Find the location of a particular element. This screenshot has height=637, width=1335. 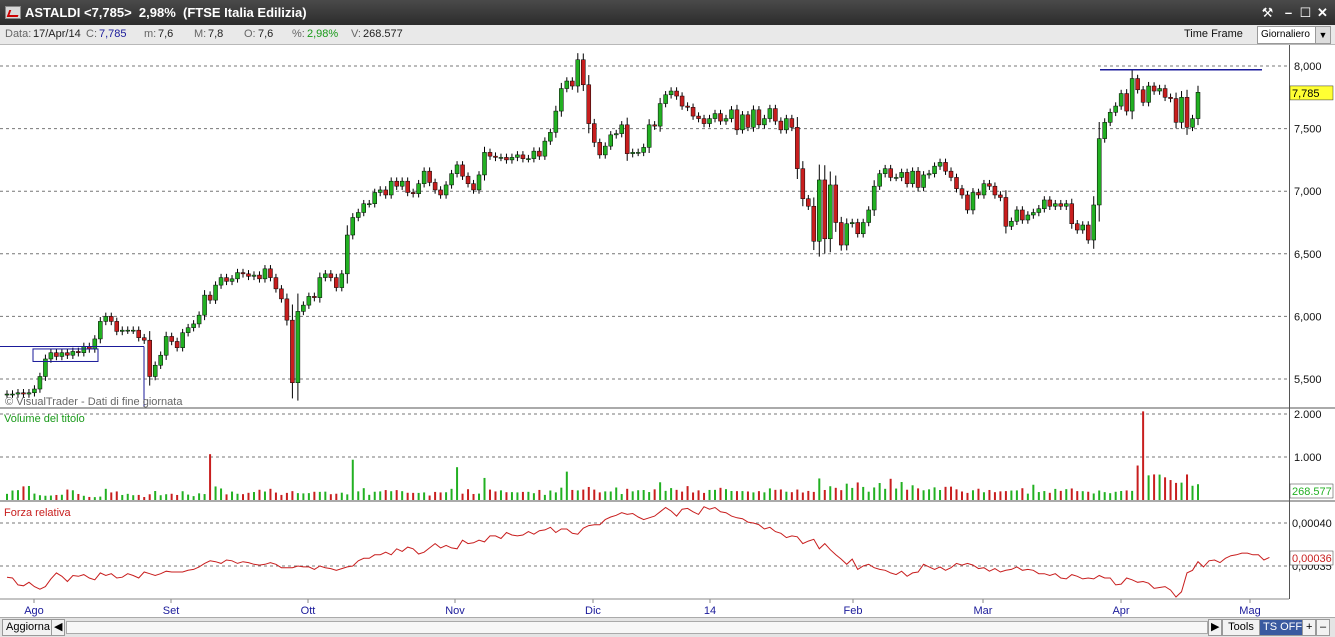

price-tick-label: 7,000 is located at coordinates (1308, 192).